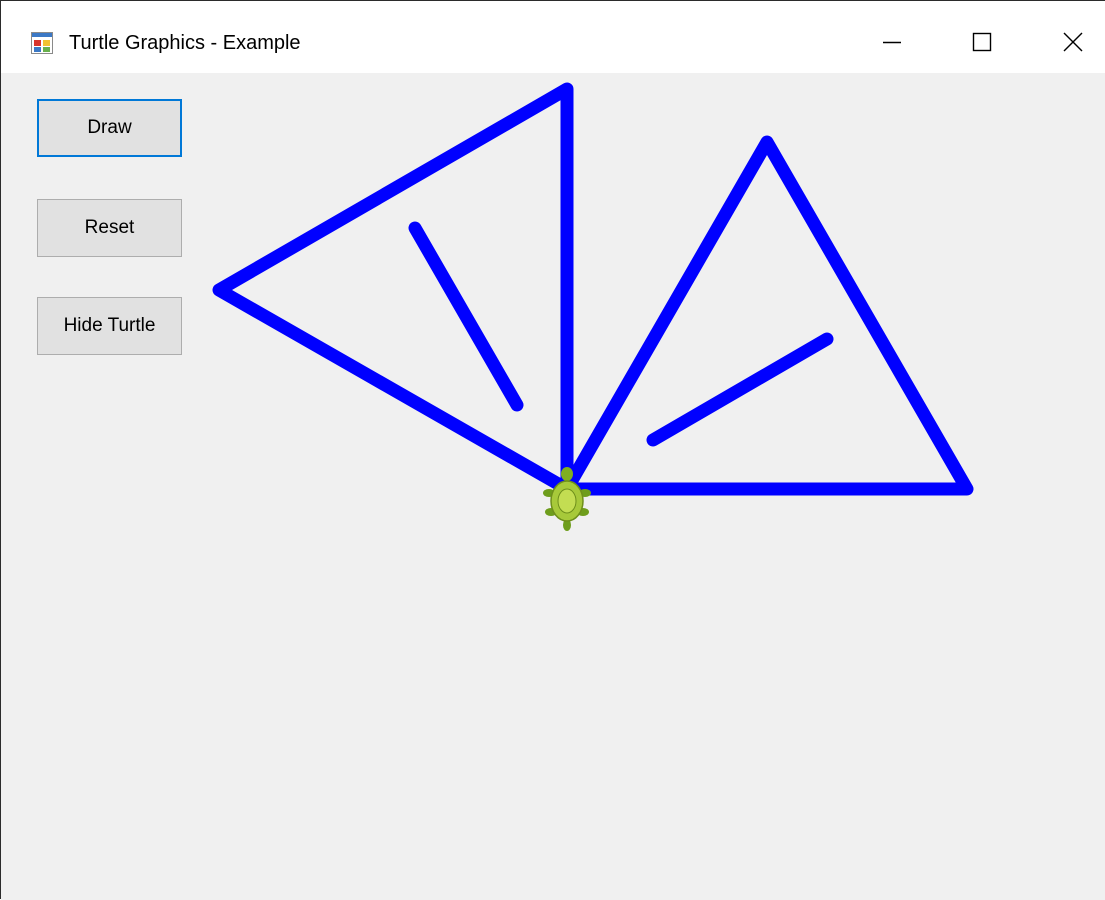 The image size is (1105, 900). I want to click on maximize-button, so click(982, 42).